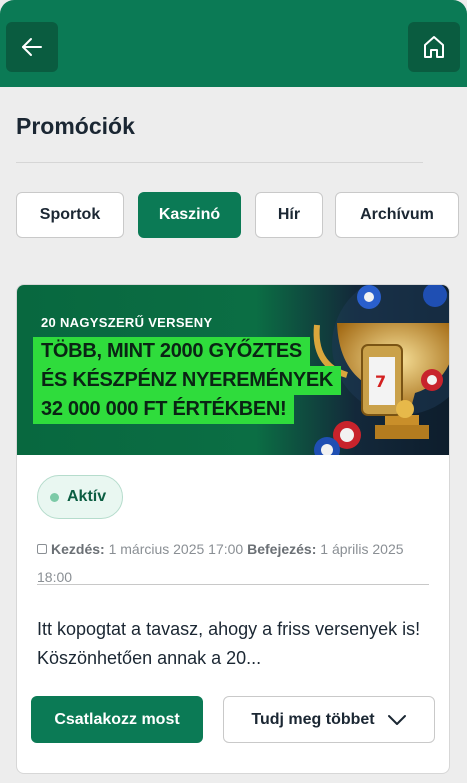 The image size is (467, 783). I want to click on title-divider, so click(219, 162).